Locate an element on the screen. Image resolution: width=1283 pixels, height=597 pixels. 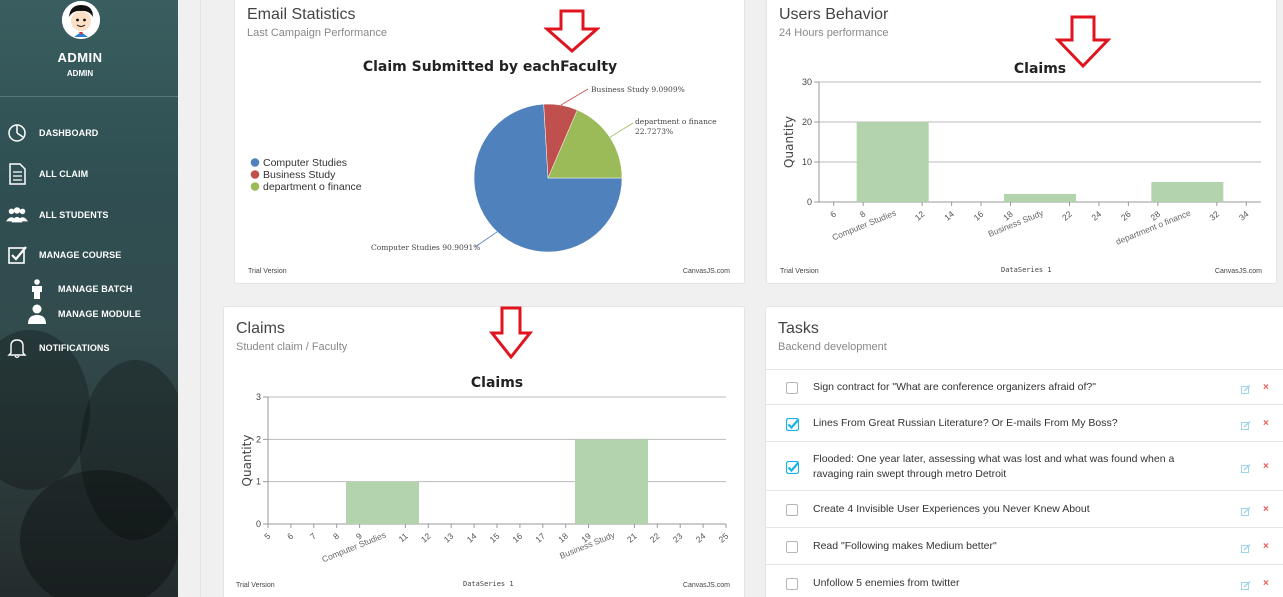
dashboard-pie-icon is located at coordinates (17, 133).